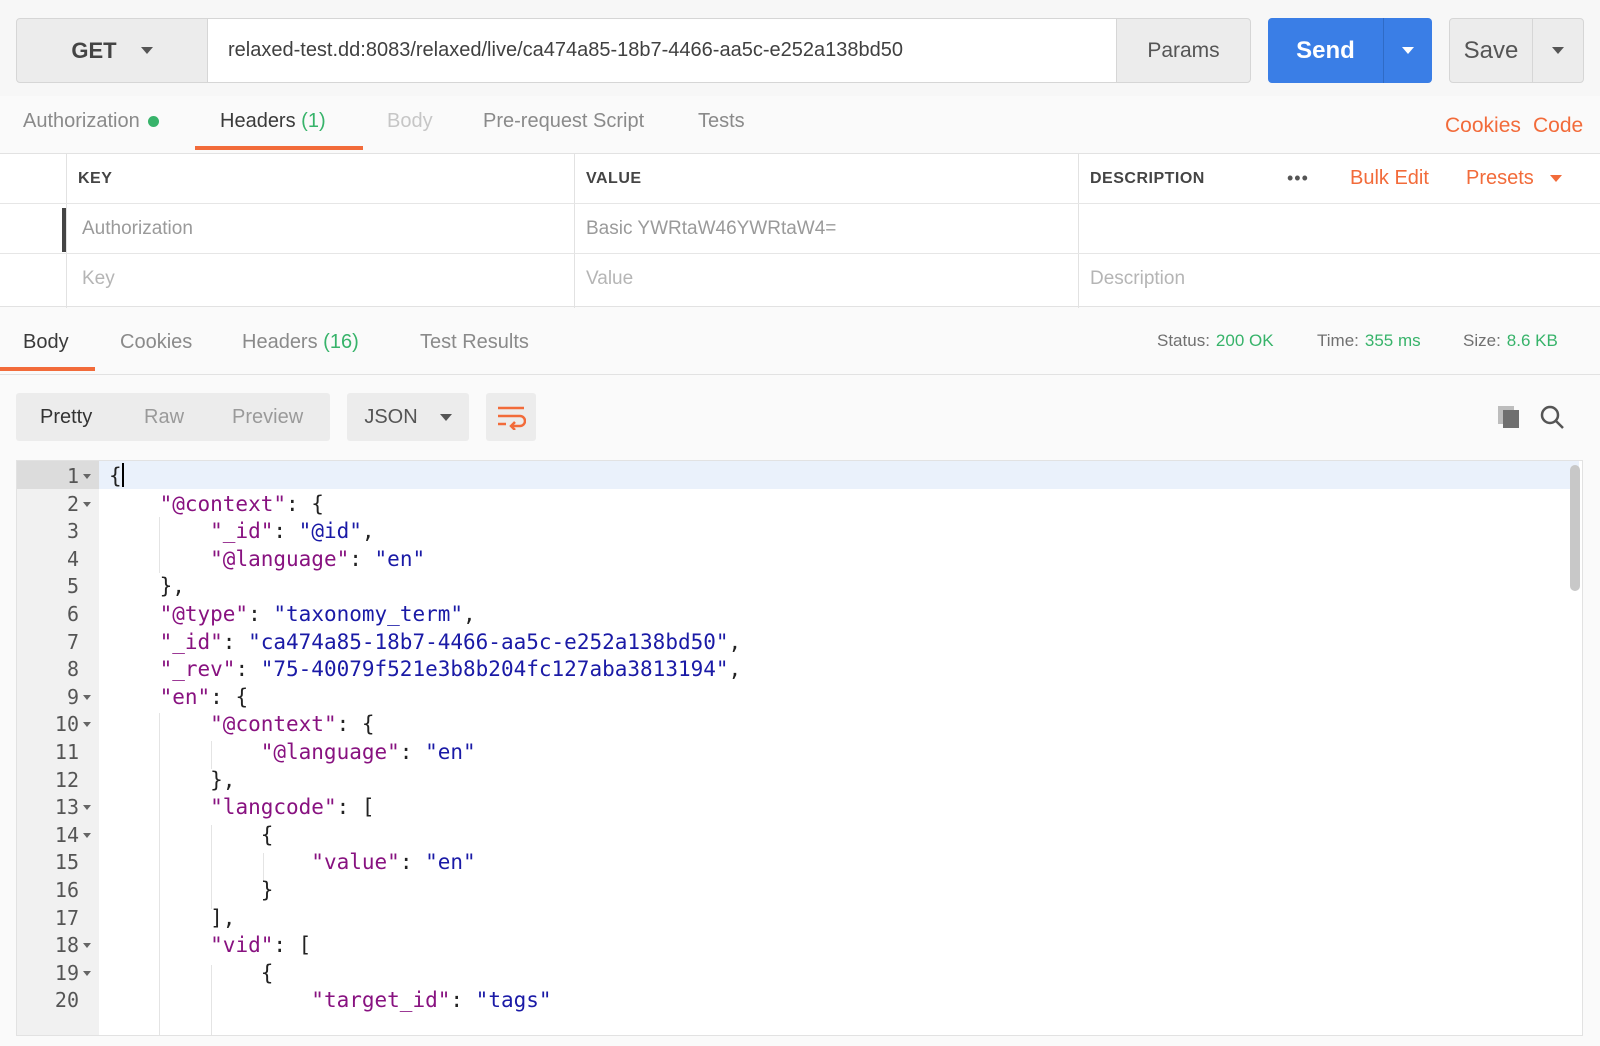  What do you see at coordinates (797, 752) in the screenshot?
I see `code-line: 11 "@language": "en"` at bounding box center [797, 752].